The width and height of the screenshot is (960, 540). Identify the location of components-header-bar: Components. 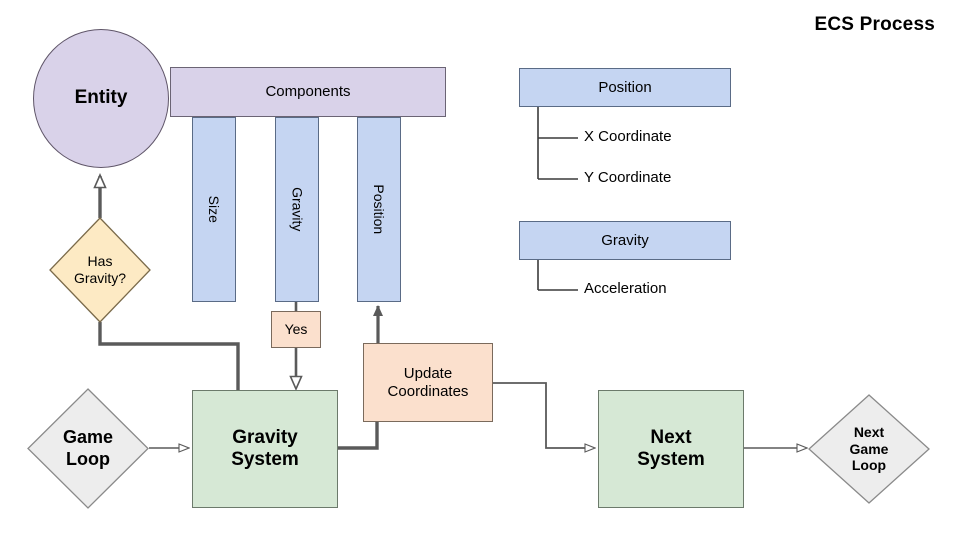
(308, 92).